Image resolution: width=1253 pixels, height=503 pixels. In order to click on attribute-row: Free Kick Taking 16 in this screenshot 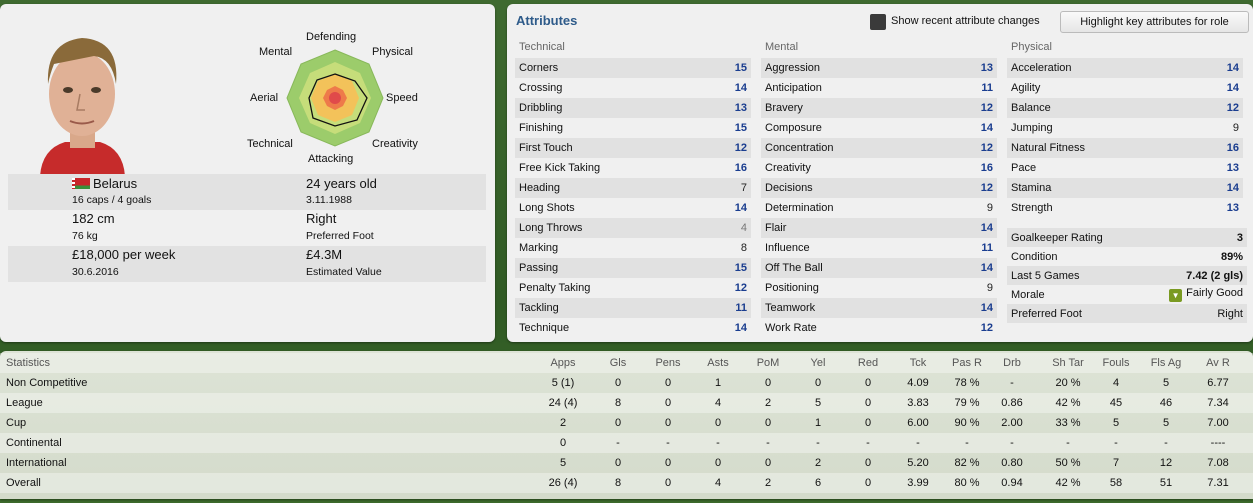, I will do `click(633, 168)`.